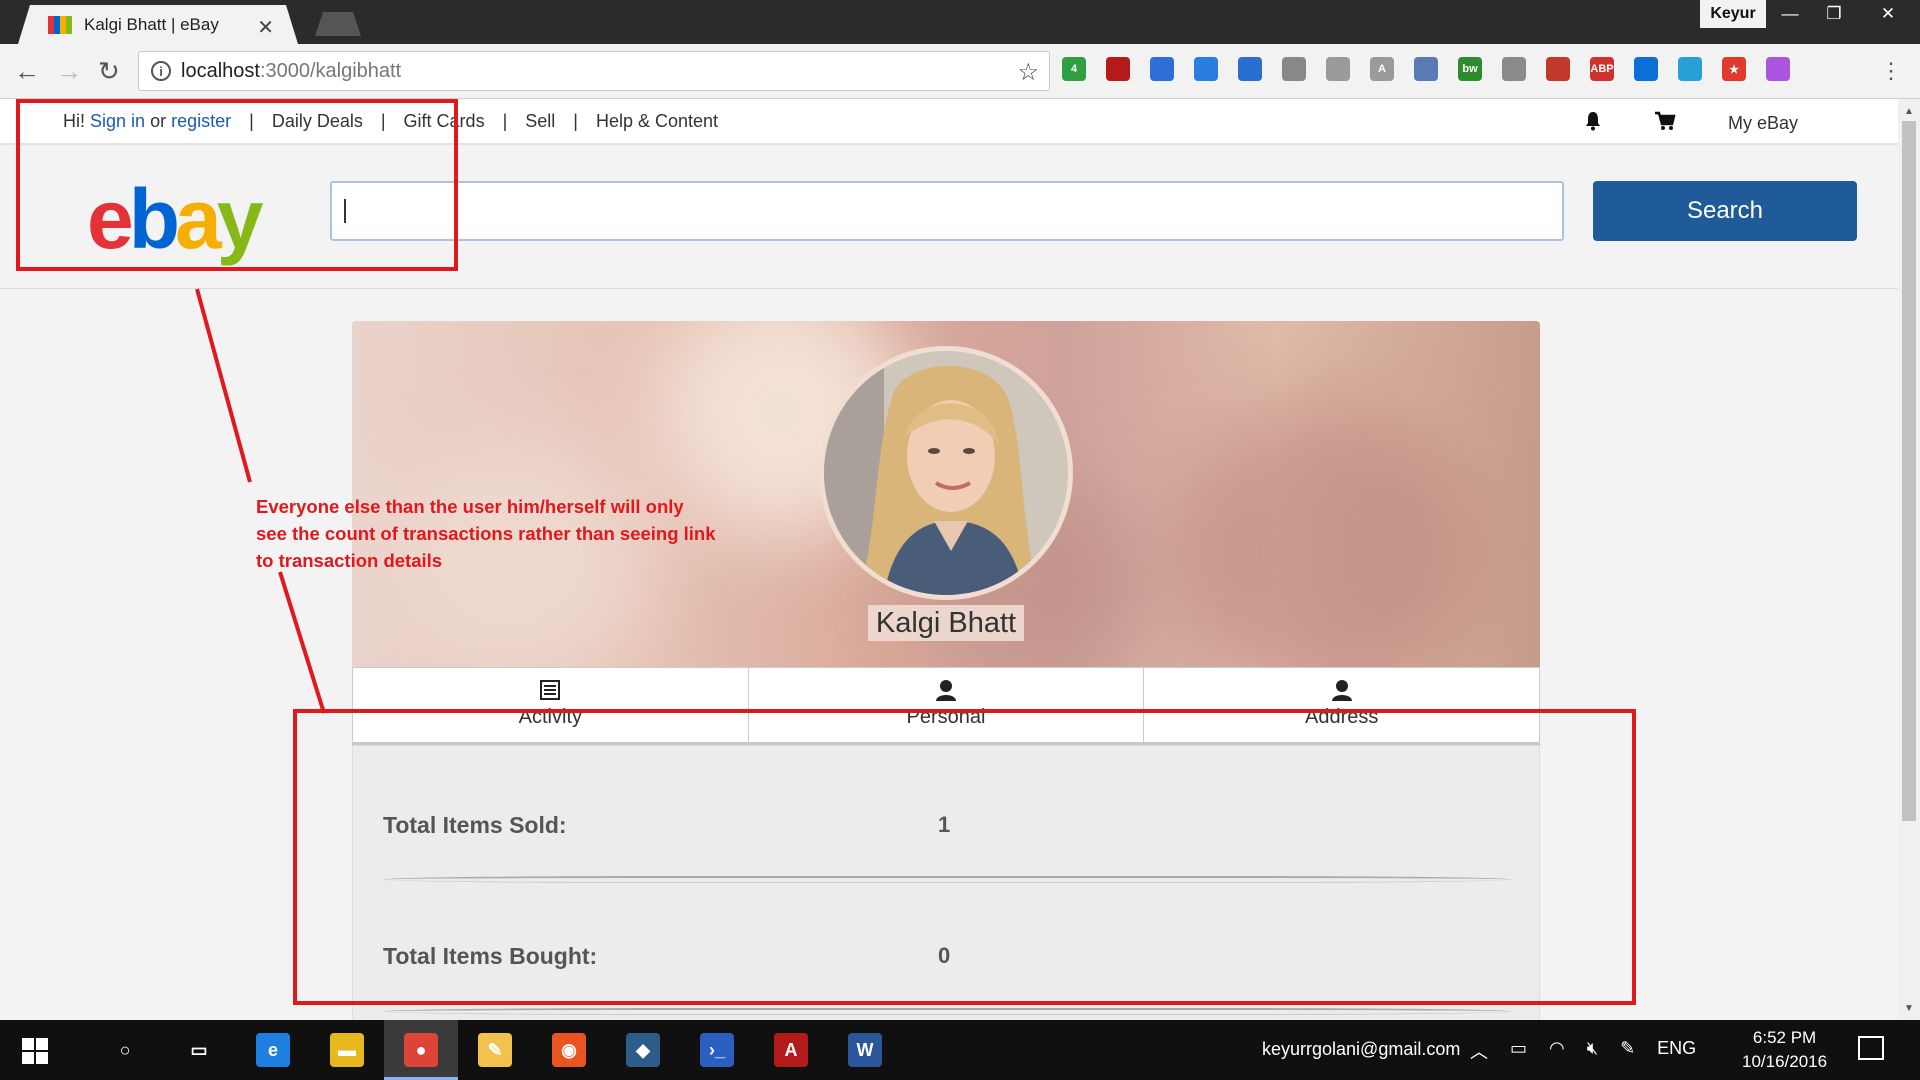 The width and height of the screenshot is (1920, 1080). I want to click on file-explorer-icon: ▬, so click(347, 1050).